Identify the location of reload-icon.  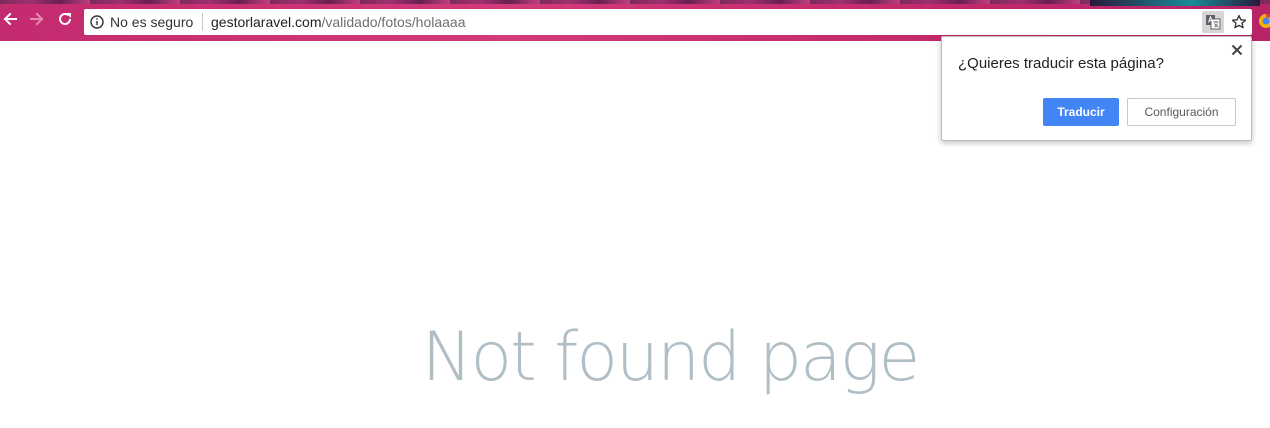
(65, 21).